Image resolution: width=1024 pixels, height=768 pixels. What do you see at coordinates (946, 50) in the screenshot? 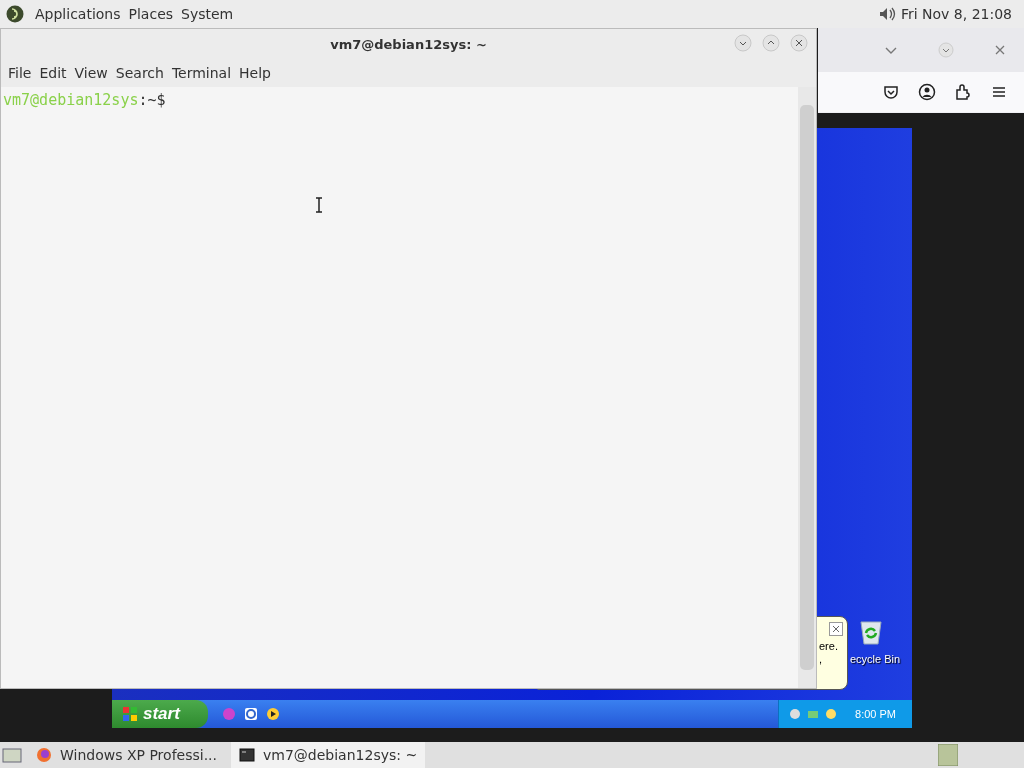
I see `minimize-icon` at bounding box center [946, 50].